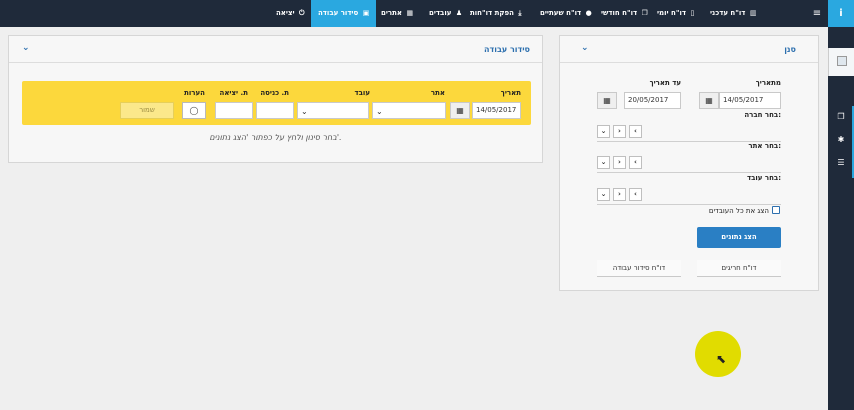 This screenshot has height=410, width=854. What do you see at coordinates (644, 13) in the screenshot?
I see `copy-icon: ❐` at bounding box center [644, 13].